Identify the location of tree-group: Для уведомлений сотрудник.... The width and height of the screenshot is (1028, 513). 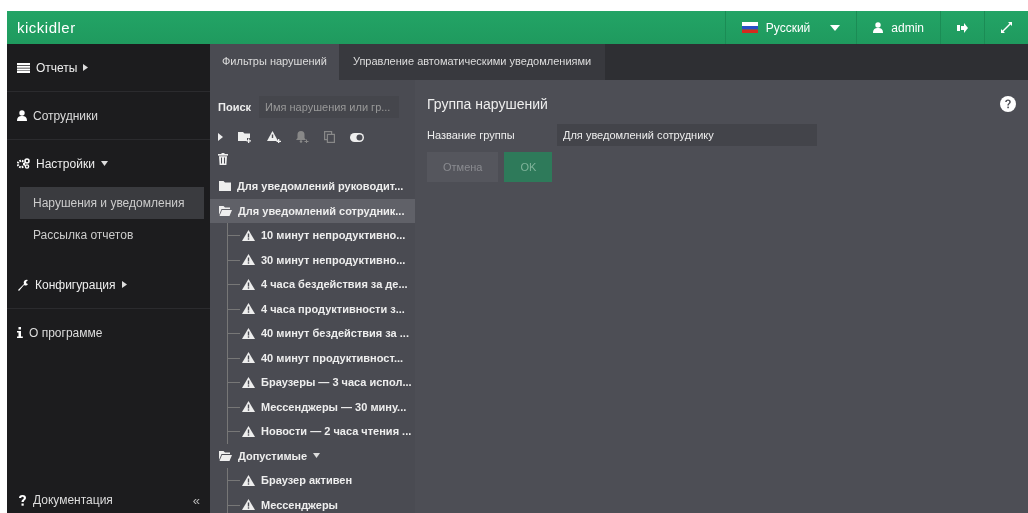
(312, 210).